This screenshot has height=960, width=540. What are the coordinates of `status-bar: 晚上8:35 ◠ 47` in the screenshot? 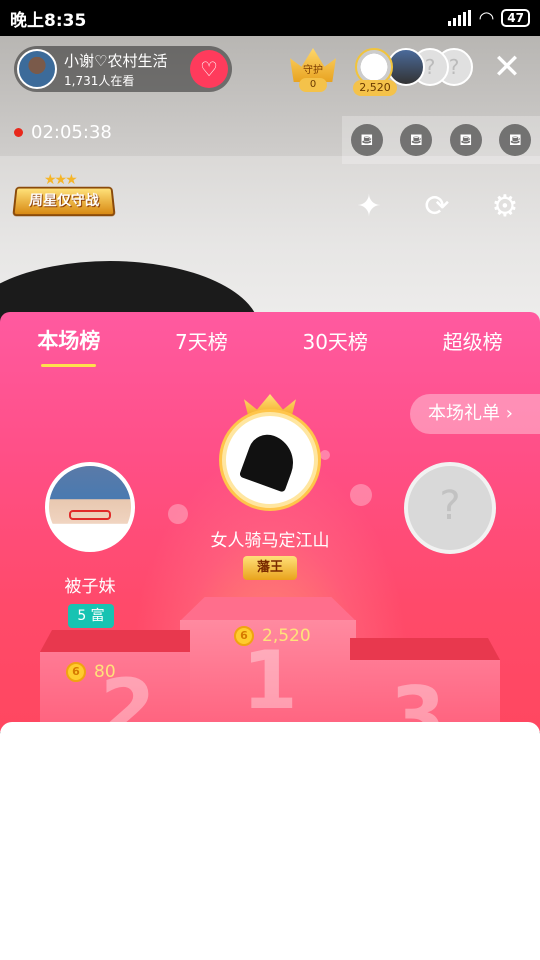 It's located at (270, 18).